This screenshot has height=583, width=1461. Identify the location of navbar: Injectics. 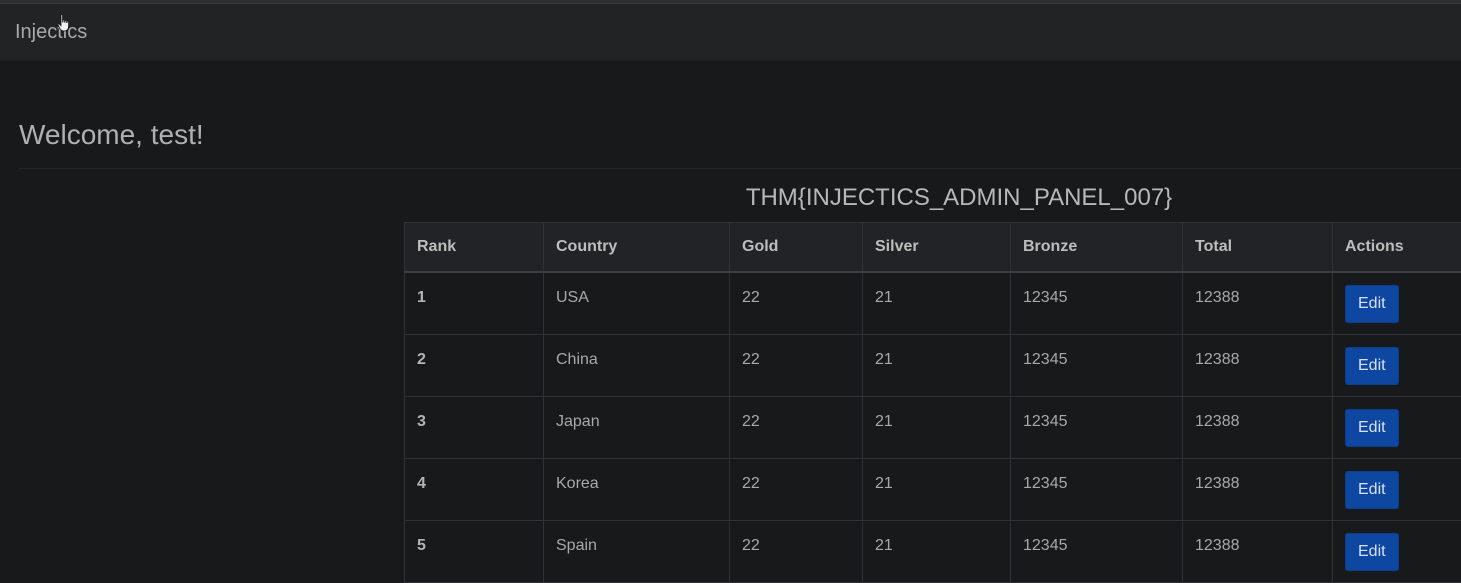
(730, 32).